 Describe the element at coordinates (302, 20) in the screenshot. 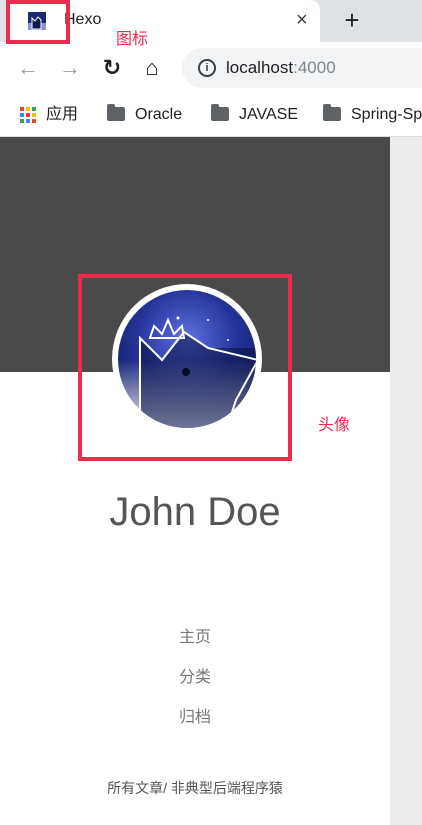

I see `close-tab-icon: ×` at that location.